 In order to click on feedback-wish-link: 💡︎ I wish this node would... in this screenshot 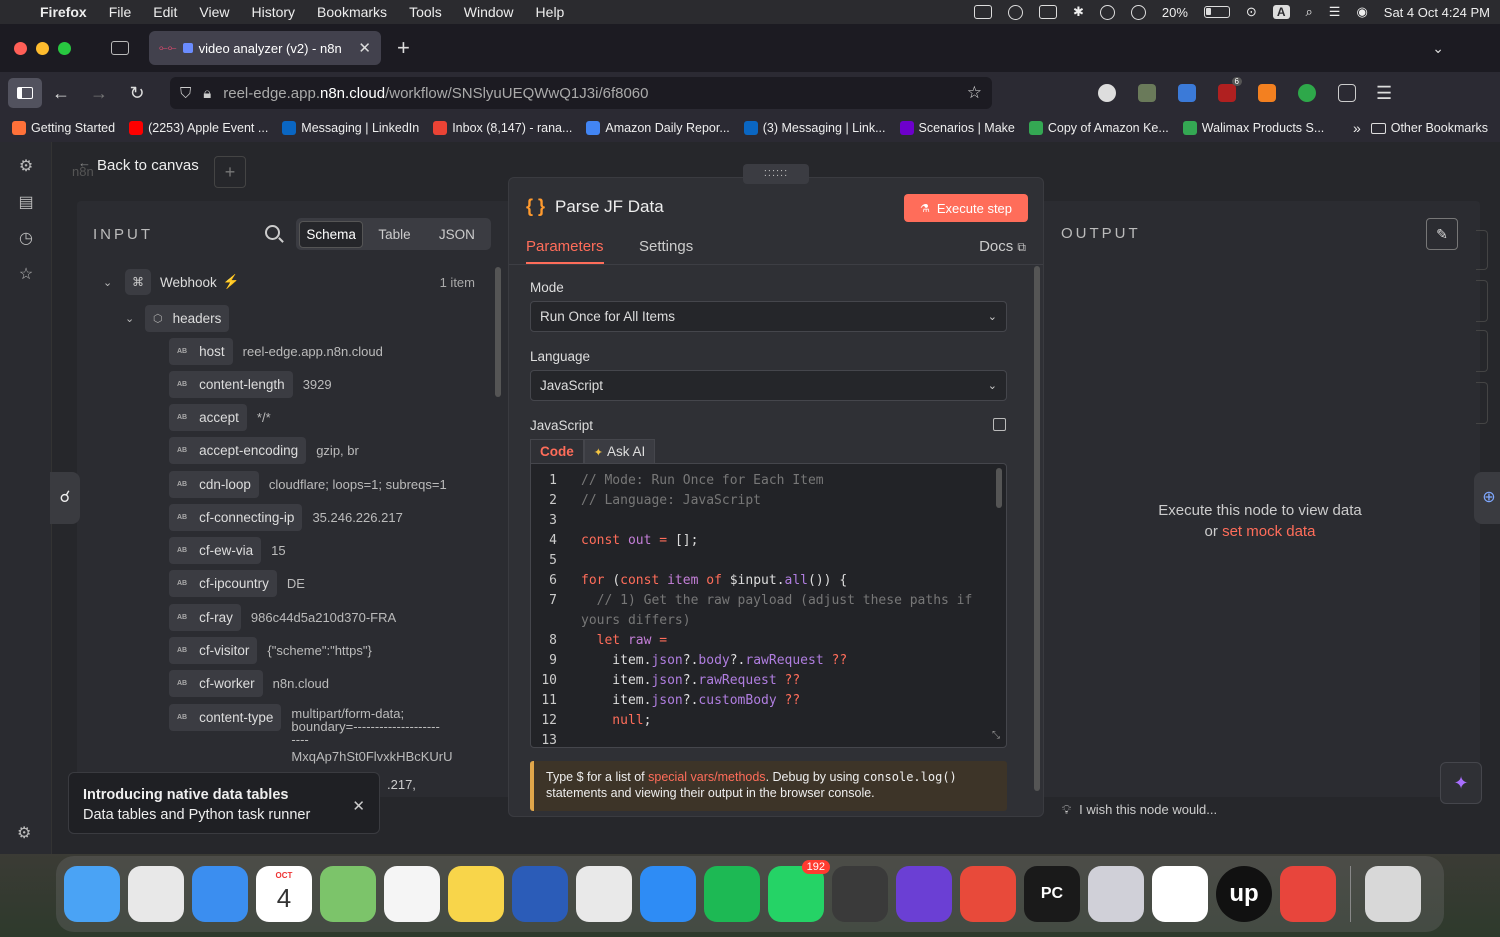, I will do `click(1139, 810)`.